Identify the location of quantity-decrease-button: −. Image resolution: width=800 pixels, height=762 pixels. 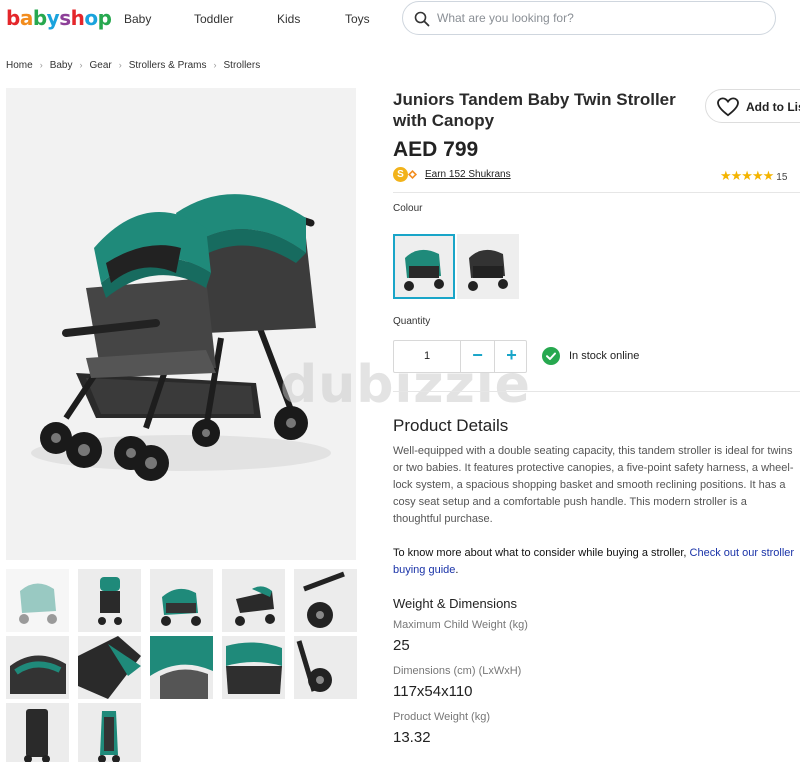
(477, 356).